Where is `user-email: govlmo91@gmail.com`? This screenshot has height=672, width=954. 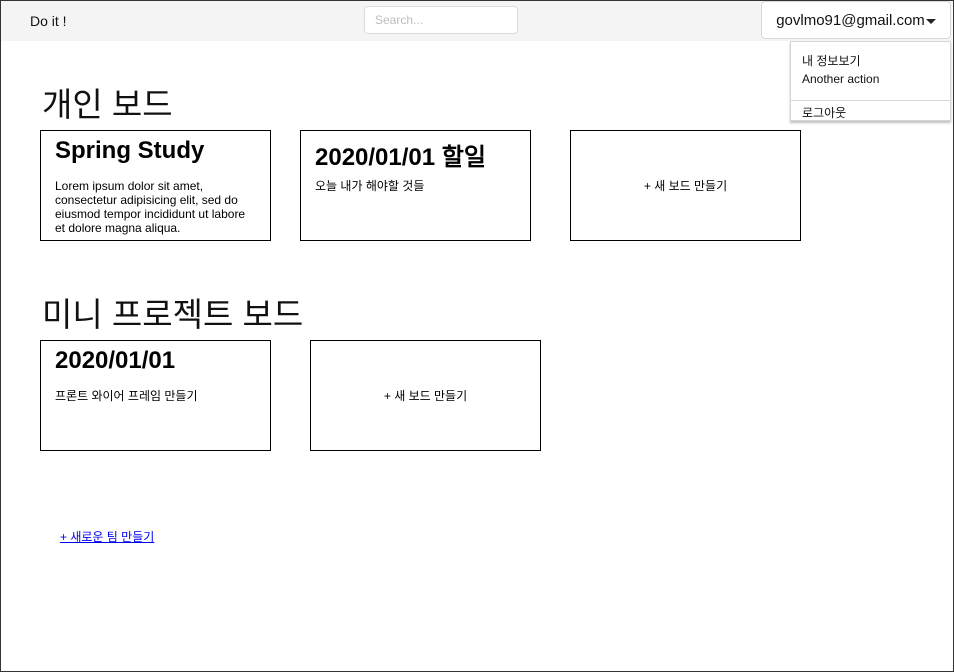 user-email: govlmo91@gmail.com is located at coordinates (850, 20).